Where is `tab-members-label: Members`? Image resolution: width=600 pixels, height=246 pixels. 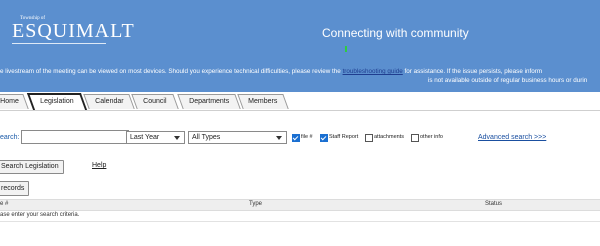 tab-members-label: Members is located at coordinates (263, 101).